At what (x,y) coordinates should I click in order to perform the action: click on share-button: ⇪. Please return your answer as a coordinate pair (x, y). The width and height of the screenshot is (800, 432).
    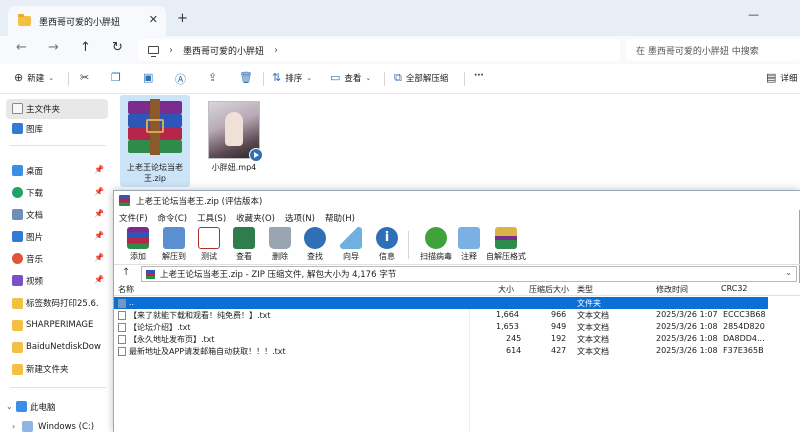
    Looking at the image, I should click on (214, 77).